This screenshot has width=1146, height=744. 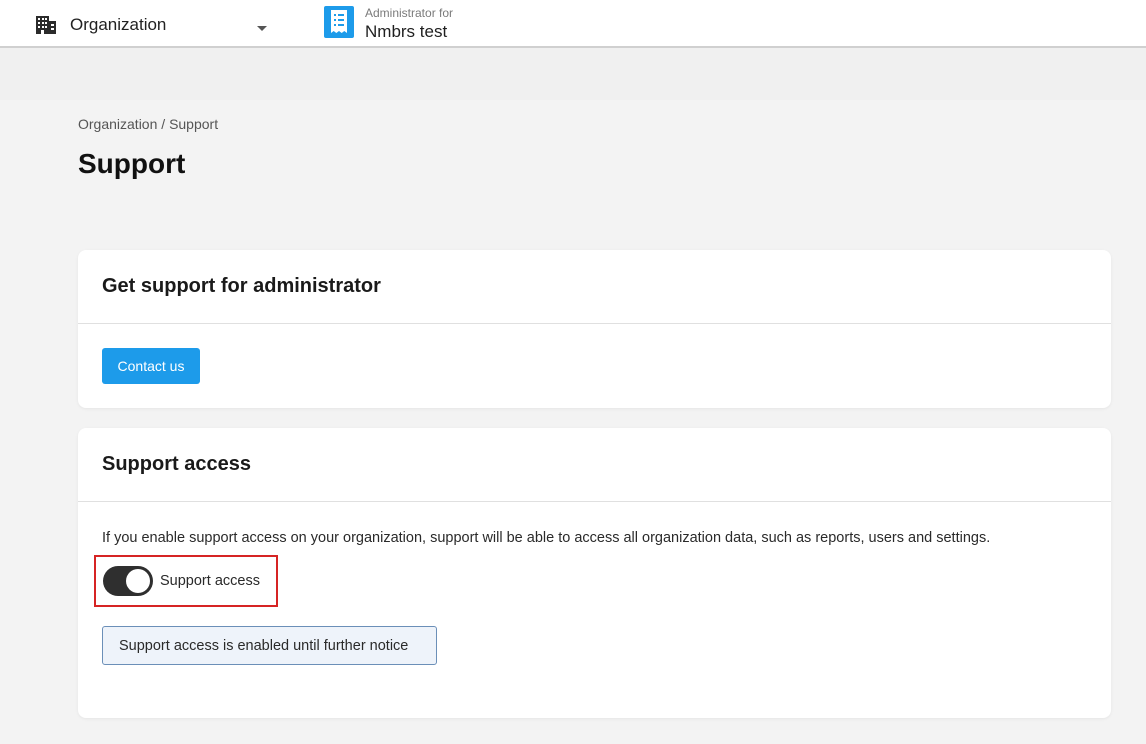 I want to click on card-header: Support access, so click(x=594, y=465).